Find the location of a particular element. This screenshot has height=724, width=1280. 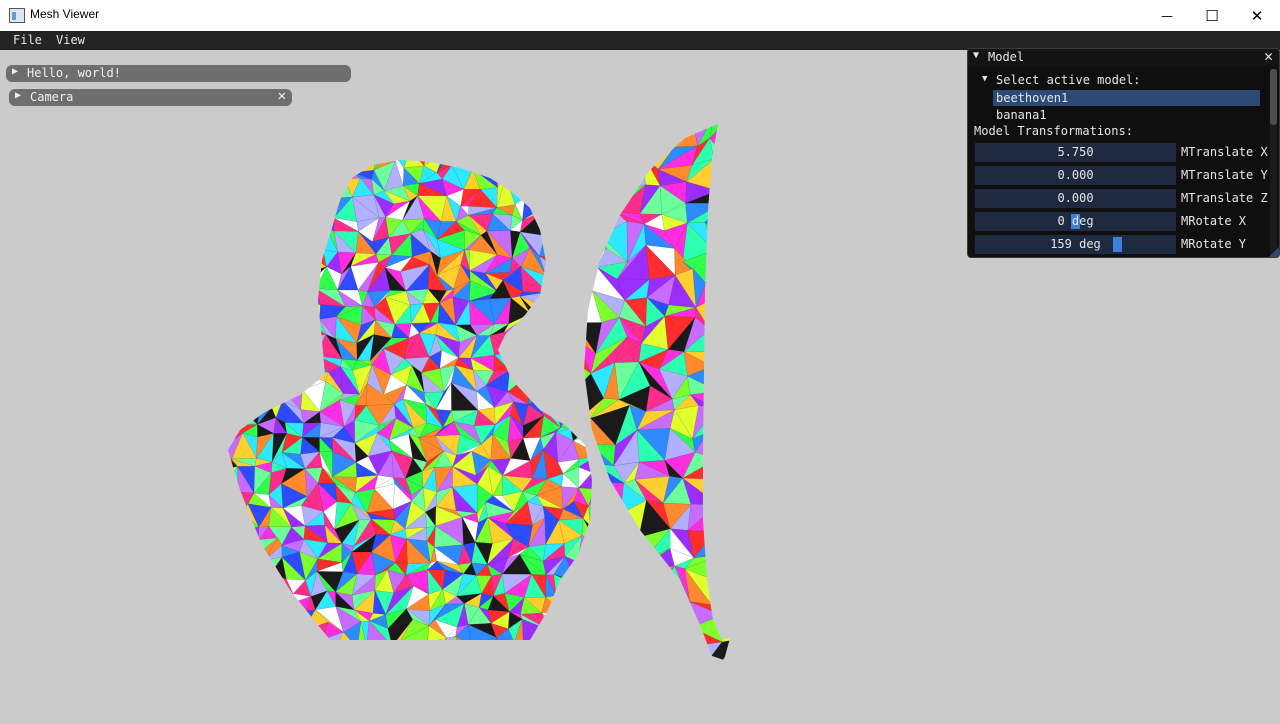

menu-file: File is located at coordinates (27, 40).